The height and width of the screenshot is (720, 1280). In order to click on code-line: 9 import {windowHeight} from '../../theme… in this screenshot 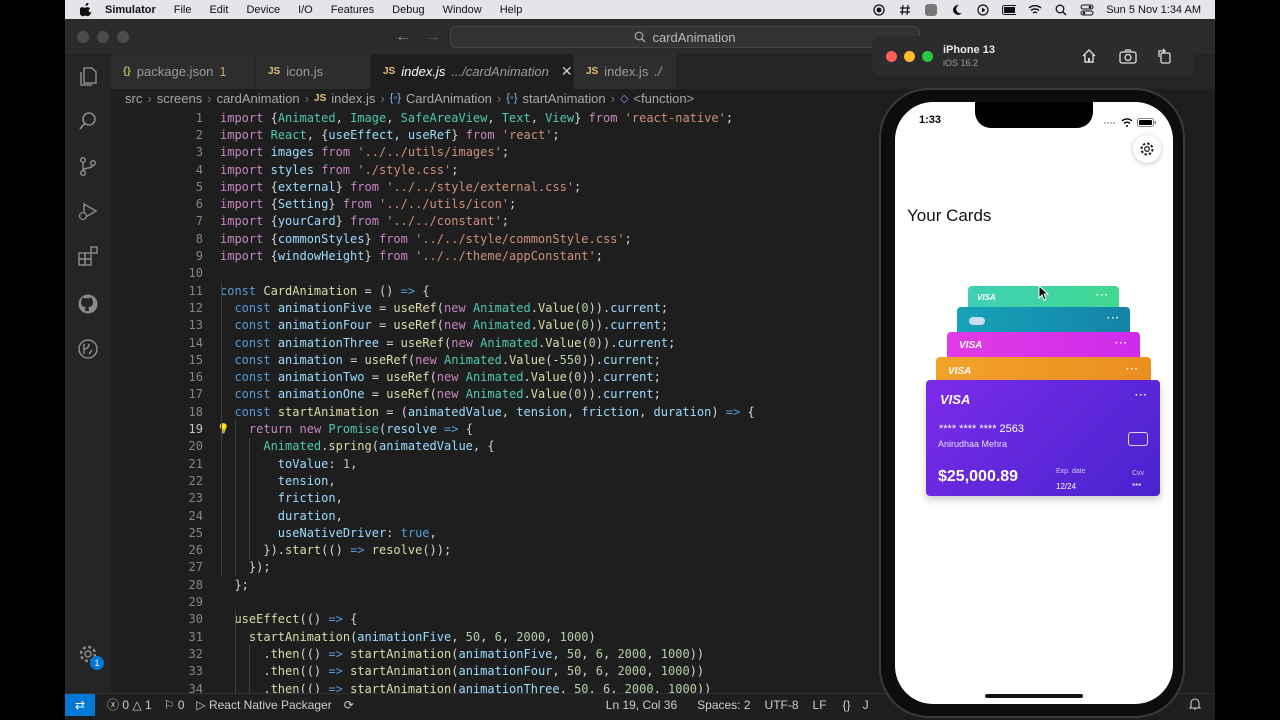, I will do `click(496, 255)`.